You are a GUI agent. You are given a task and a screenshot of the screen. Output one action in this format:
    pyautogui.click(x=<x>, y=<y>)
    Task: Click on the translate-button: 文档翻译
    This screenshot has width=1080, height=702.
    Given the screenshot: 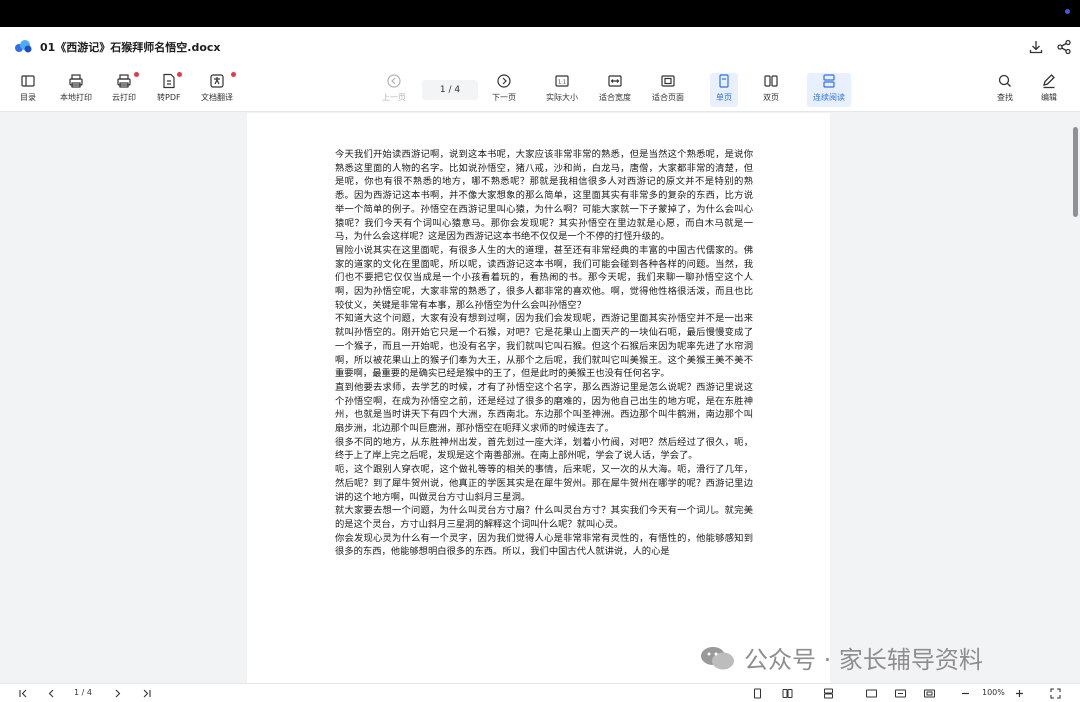 What is the action you would take?
    pyautogui.click(x=218, y=89)
    